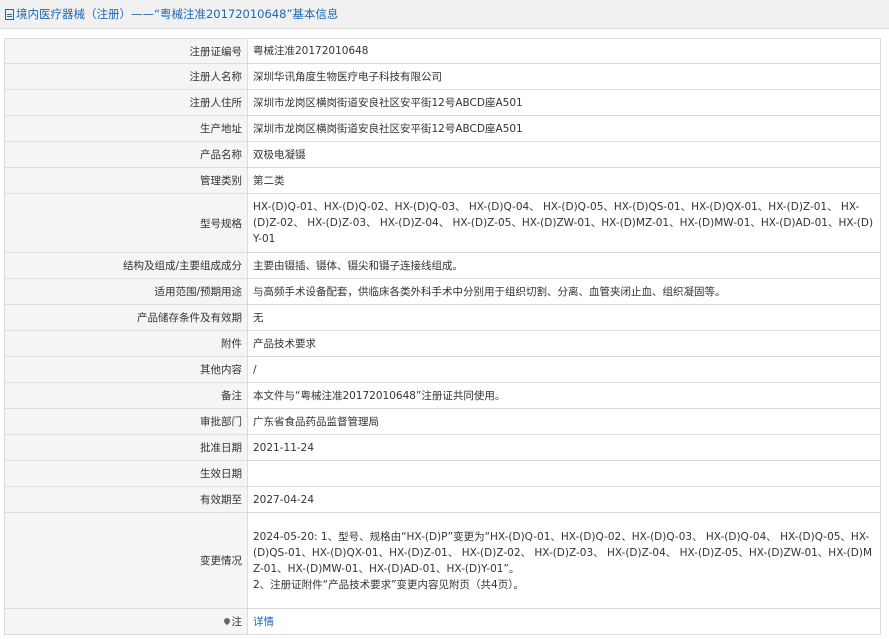  I want to click on table-row: 生产地址 深圳市龙岗区横岗街道安良社区安平街12号ABCD座A501, so click(442, 128).